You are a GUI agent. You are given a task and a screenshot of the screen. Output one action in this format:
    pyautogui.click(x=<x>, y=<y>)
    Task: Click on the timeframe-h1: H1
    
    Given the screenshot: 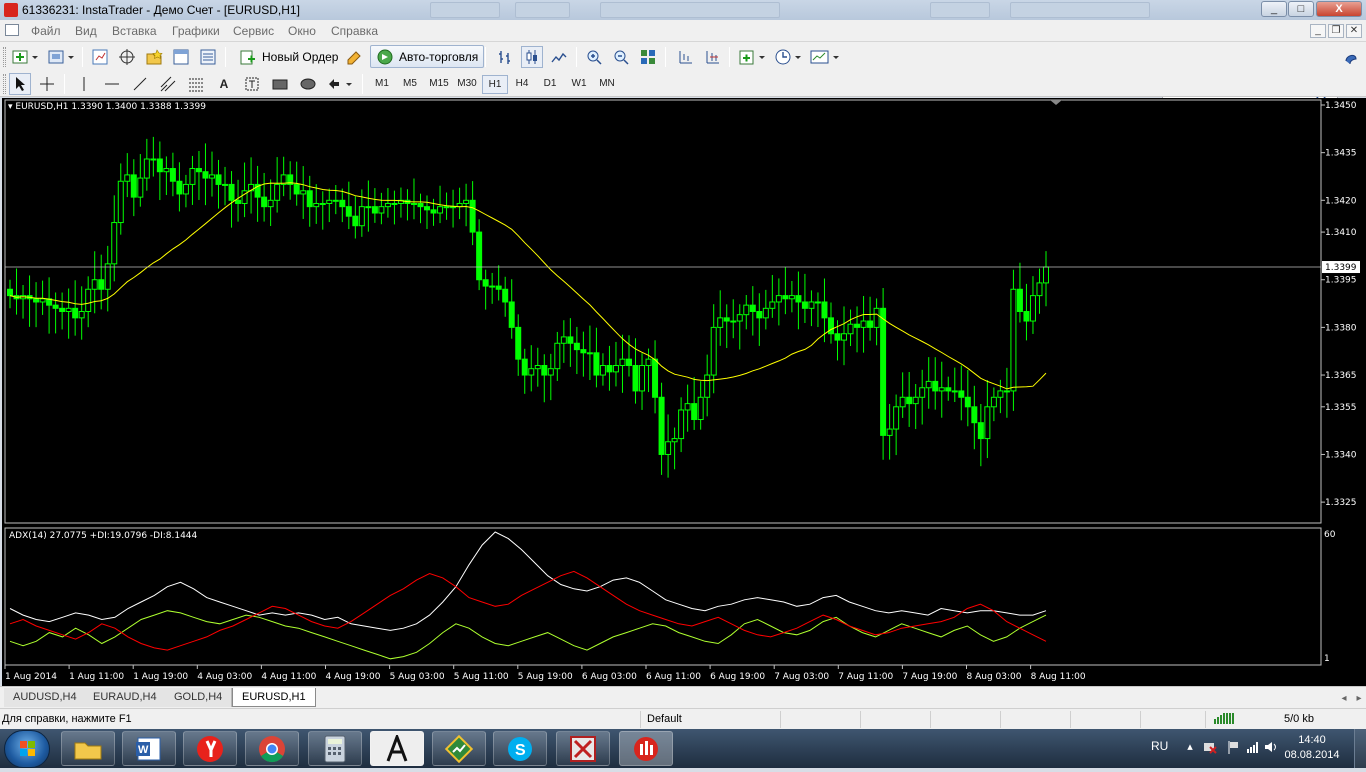 What is the action you would take?
    pyautogui.click(x=495, y=84)
    